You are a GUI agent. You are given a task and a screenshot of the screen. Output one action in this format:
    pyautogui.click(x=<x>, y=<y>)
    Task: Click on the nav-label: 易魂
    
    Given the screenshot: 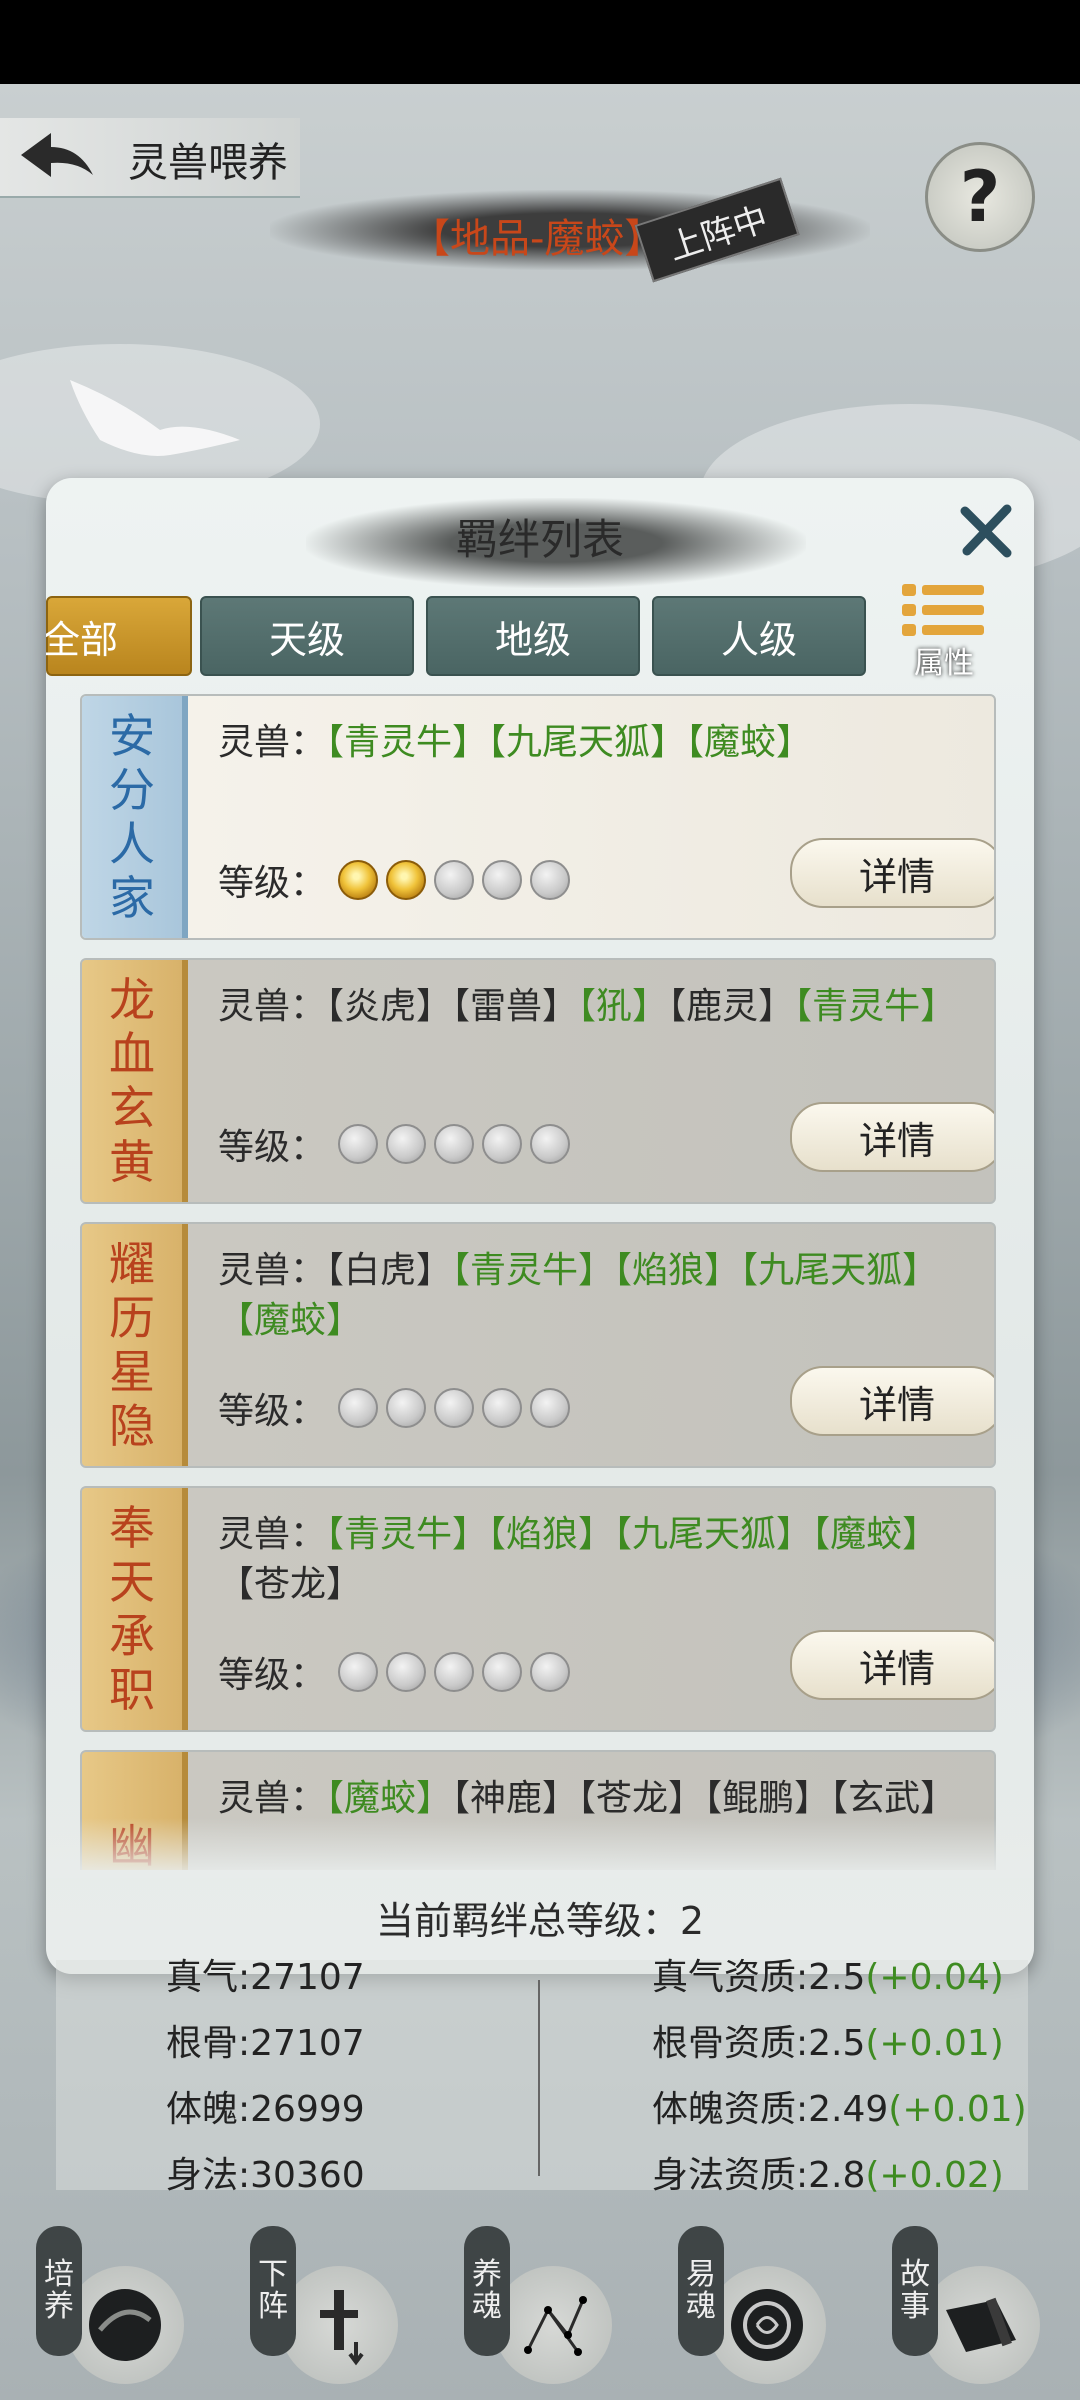 What is the action you would take?
    pyautogui.click(x=701, y=2291)
    